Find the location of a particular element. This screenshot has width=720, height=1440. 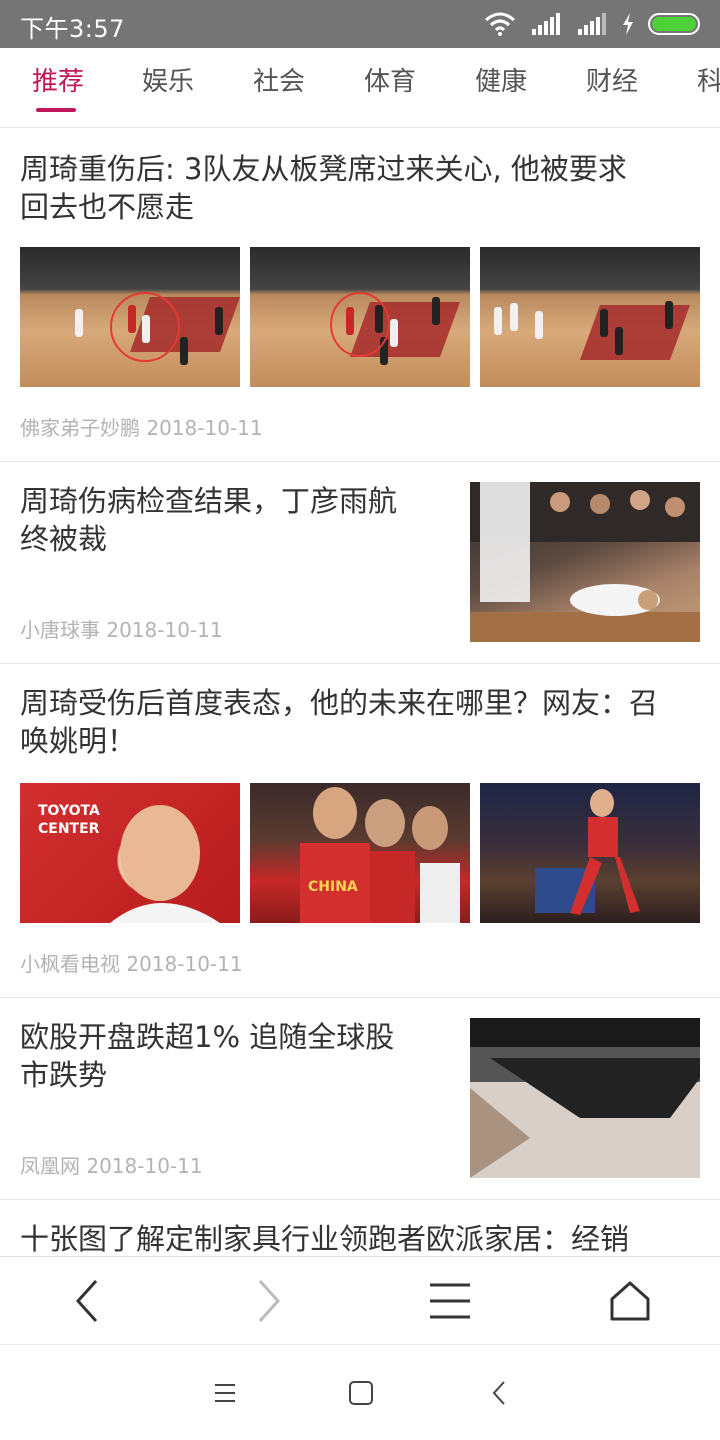

news-title: 十张图了解定制家具行业领跑者欧派家居：经销 is located at coordinates (324, 1238).